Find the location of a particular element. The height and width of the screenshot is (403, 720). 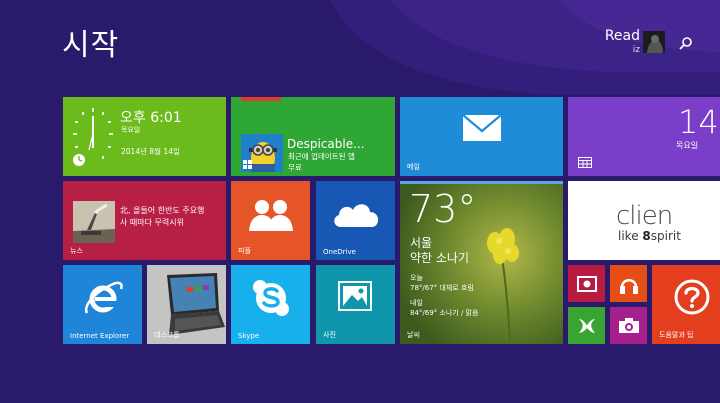

tile-clock: 오후 6:01 목요일 2014년 8월 14일 is located at coordinates (144, 136).